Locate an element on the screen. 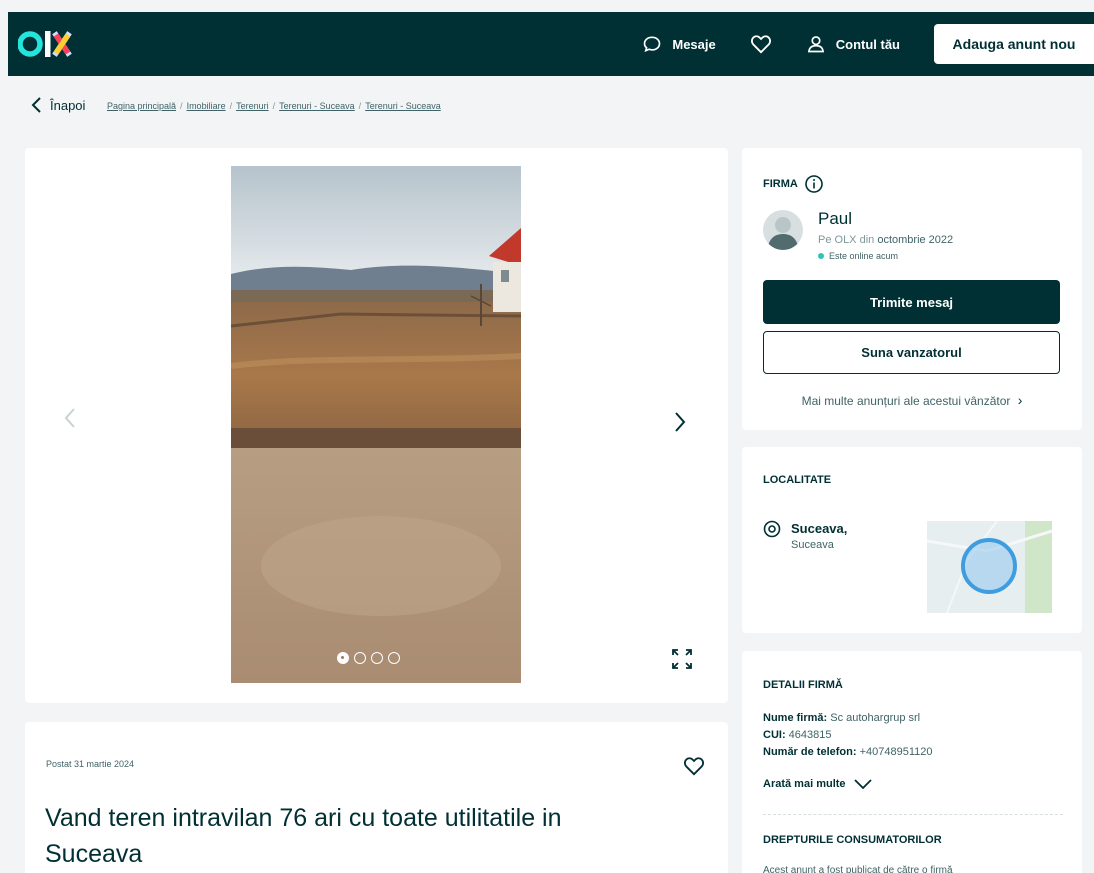 This screenshot has height=873, width=1094. company-name-line: Nume firmă: Sc autohargrup srl is located at coordinates (841, 718).